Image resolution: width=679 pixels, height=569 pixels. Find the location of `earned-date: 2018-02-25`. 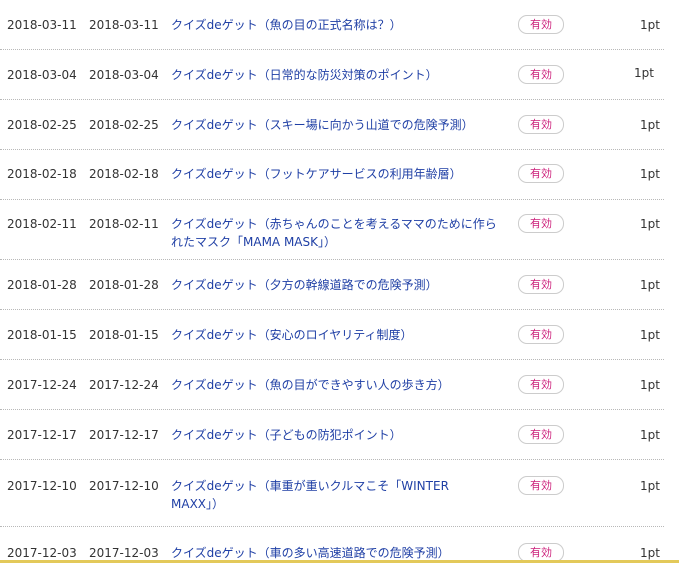

earned-date: 2018-02-25 is located at coordinates (42, 125).